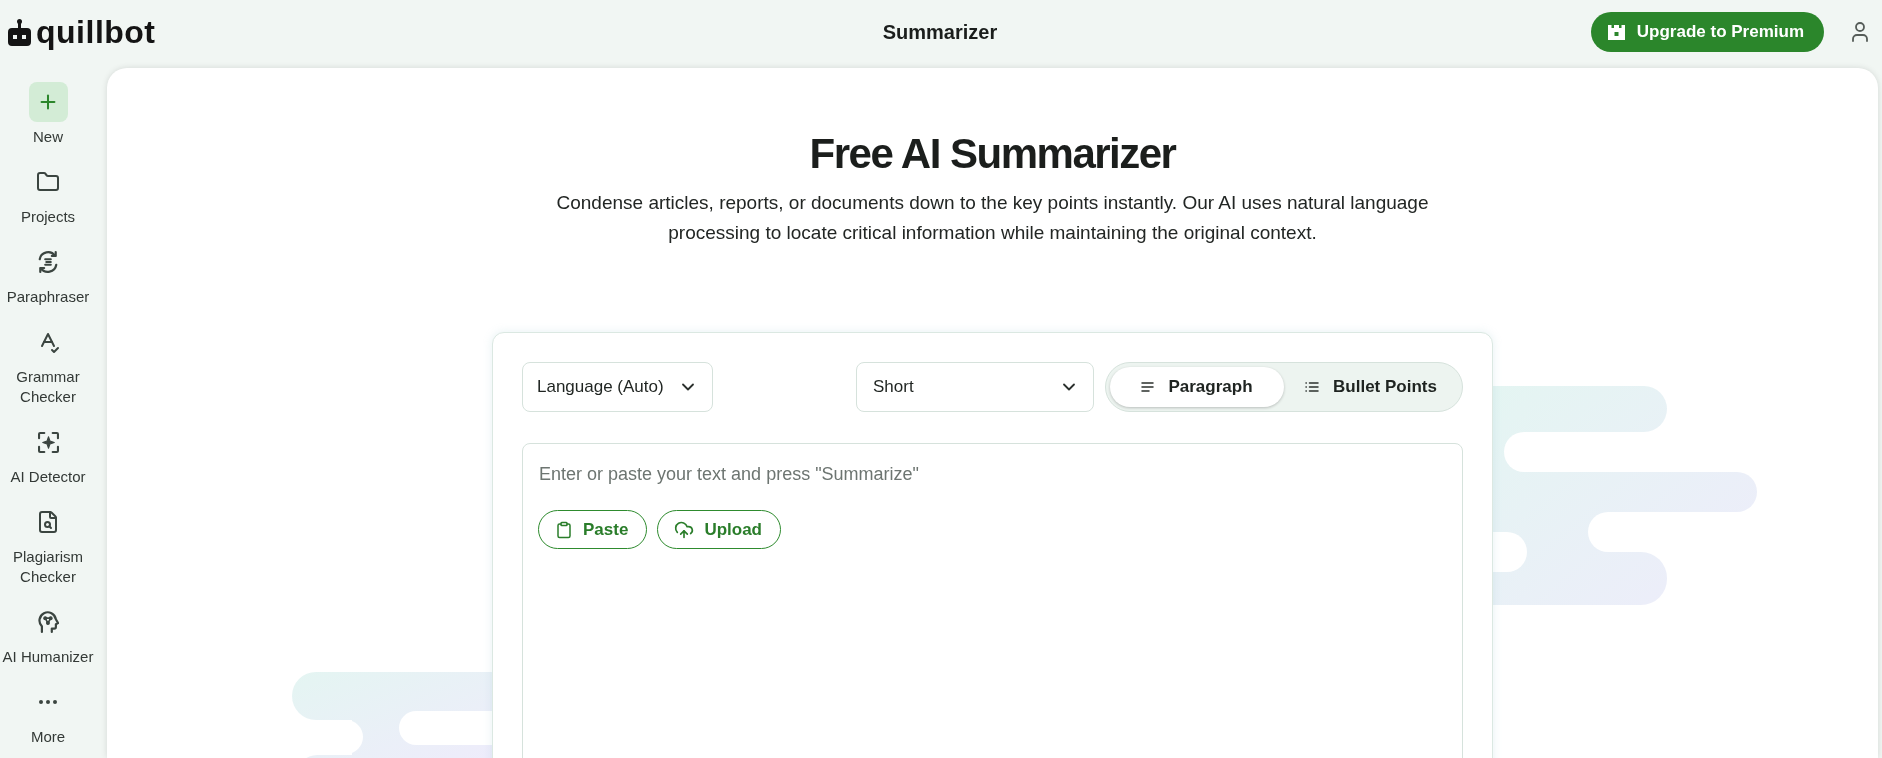 Image resolution: width=1882 pixels, height=758 pixels. I want to click on clipboard-icon, so click(564, 529).